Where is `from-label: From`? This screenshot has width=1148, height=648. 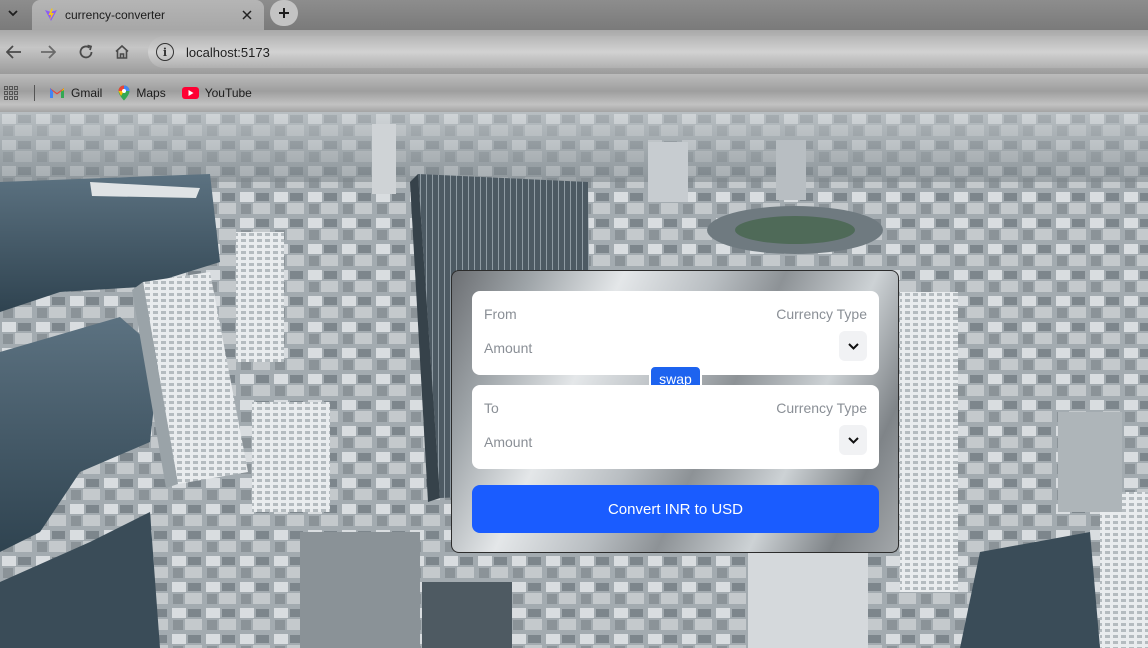 from-label: From is located at coordinates (500, 314).